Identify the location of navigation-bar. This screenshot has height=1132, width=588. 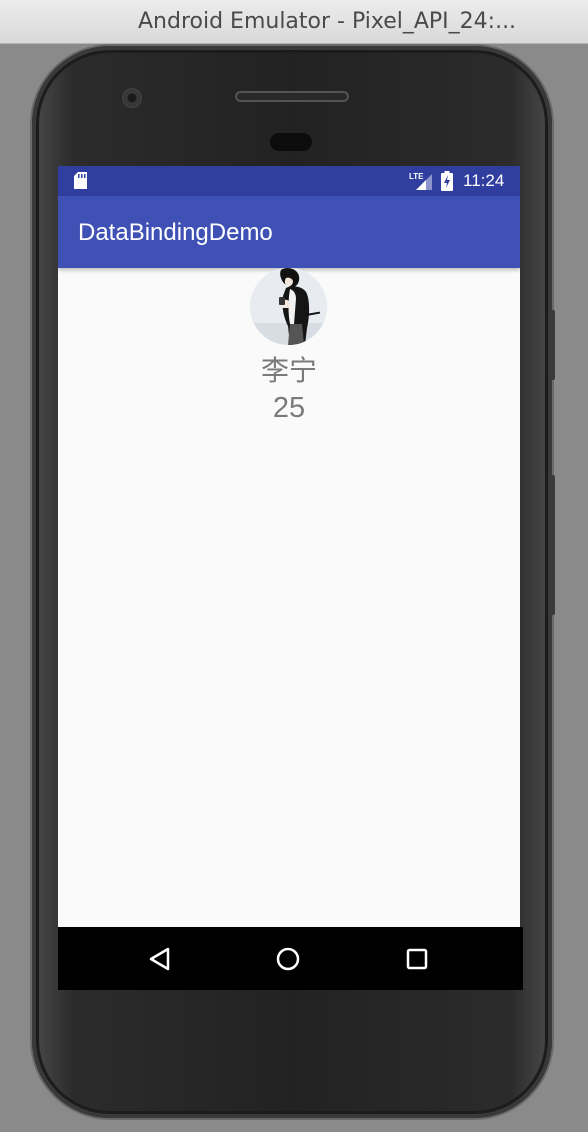
(290, 958).